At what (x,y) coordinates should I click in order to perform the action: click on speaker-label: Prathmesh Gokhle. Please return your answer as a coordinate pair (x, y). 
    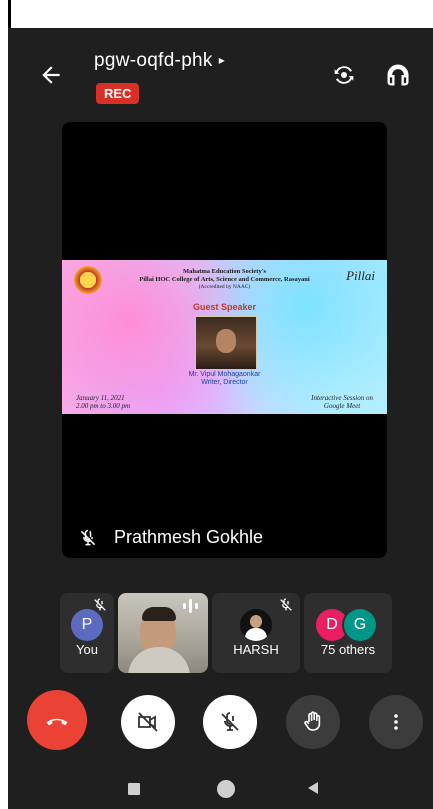
    Looking at the image, I should click on (170, 537).